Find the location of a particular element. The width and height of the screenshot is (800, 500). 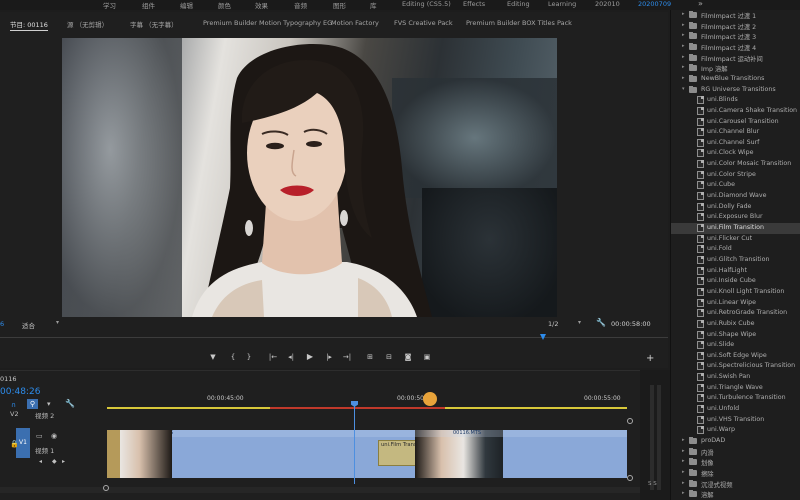

tab-motion-factory: Motion Factory is located at coordinates (355, 23).